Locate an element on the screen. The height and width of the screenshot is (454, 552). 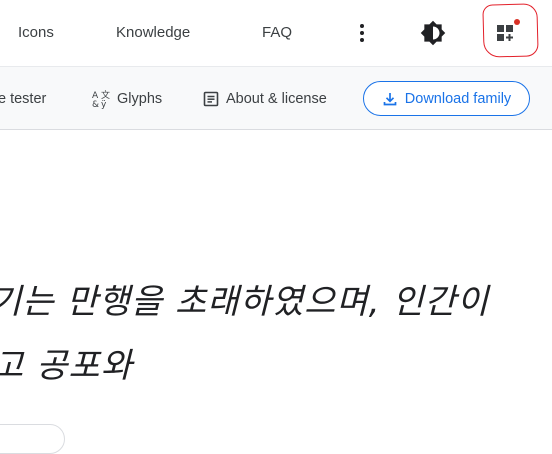
tab-glyphs-label: Glyphs is located at coordinates (140, 99).